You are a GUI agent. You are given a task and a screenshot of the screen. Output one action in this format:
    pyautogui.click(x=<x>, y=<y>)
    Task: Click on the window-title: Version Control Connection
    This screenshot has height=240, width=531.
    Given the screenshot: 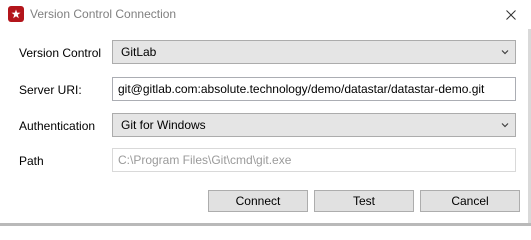 What is the action you would take?
    pyautogui.click(x=103, y=14)
    